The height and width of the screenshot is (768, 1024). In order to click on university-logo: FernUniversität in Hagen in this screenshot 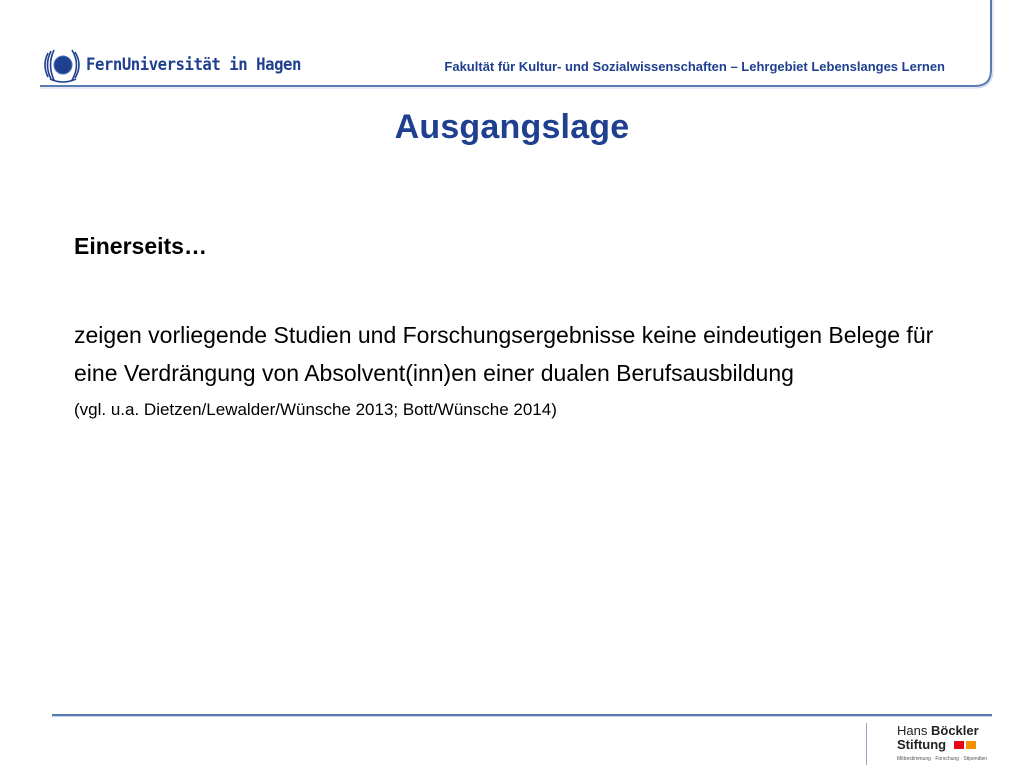, I will do `click(181, 65)`.